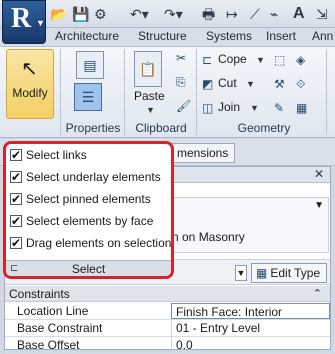 The image size is (335, 354). Describe the element at coordinates (30, 93) in the screenshot. I see `modify-label: Modify` at that location.